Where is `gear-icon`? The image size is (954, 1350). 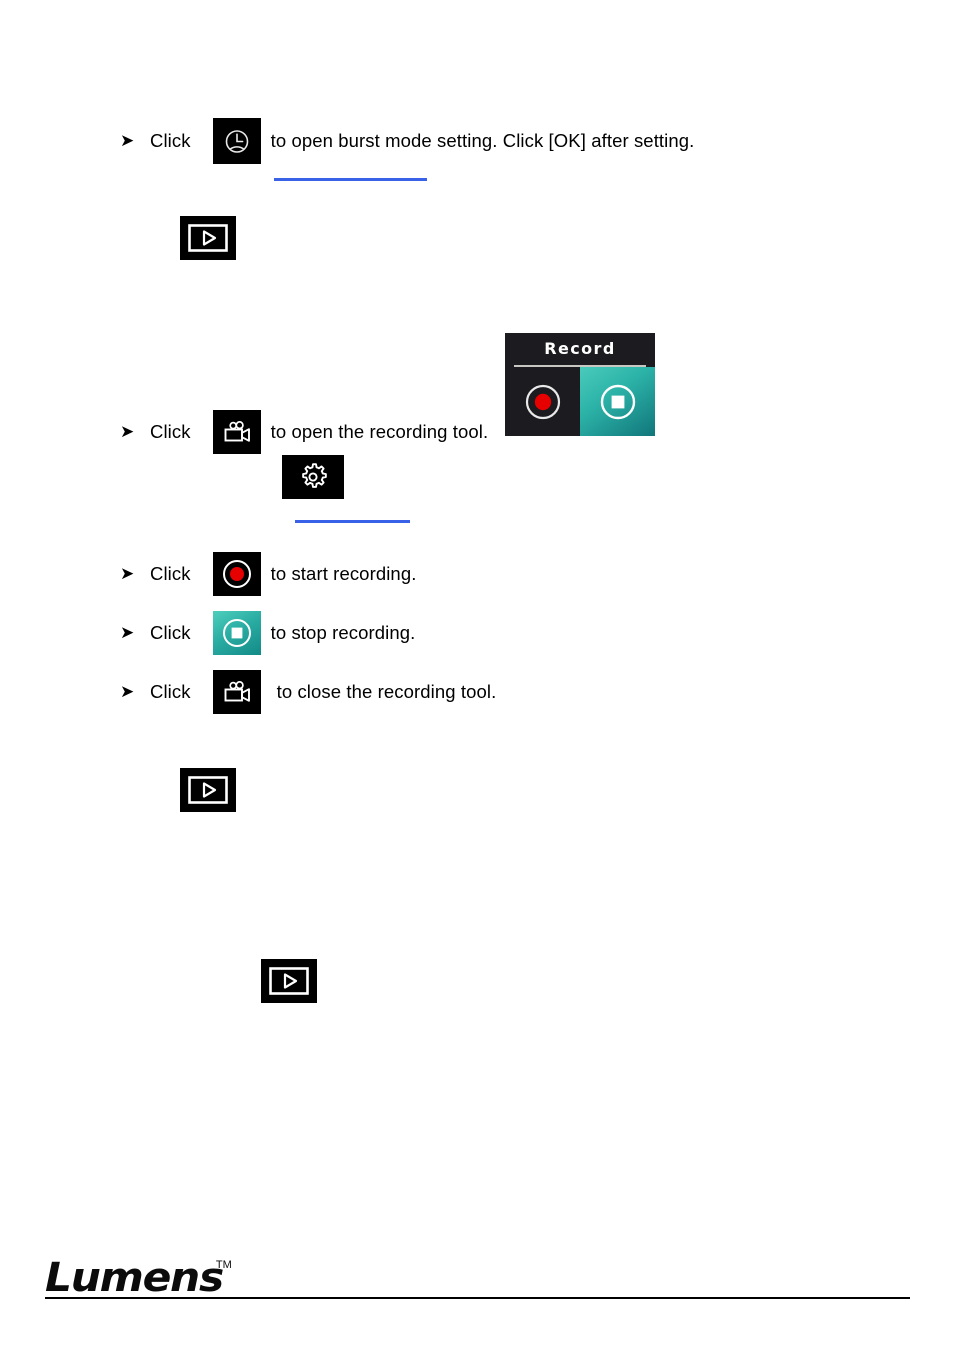
gear-icon is located at coordinates (313, 477).